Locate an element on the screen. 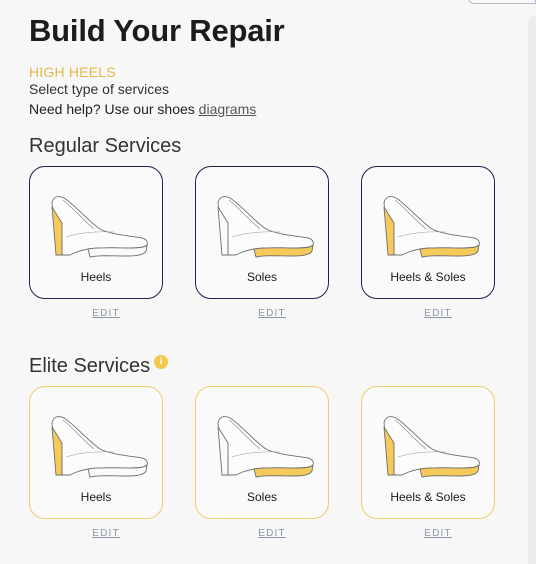 The width and height of the screenshot is (536, 564). elite-services-heading: Elite Services i is located at coordinates (99, 366).